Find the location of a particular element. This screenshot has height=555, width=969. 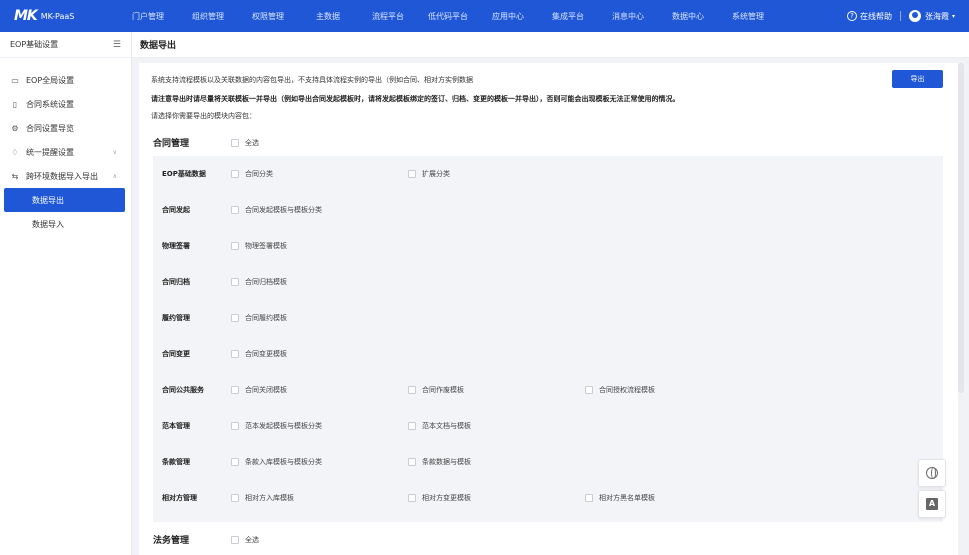

nav-item-low-code: 低代码平台 is located at coordinates (448, 16).